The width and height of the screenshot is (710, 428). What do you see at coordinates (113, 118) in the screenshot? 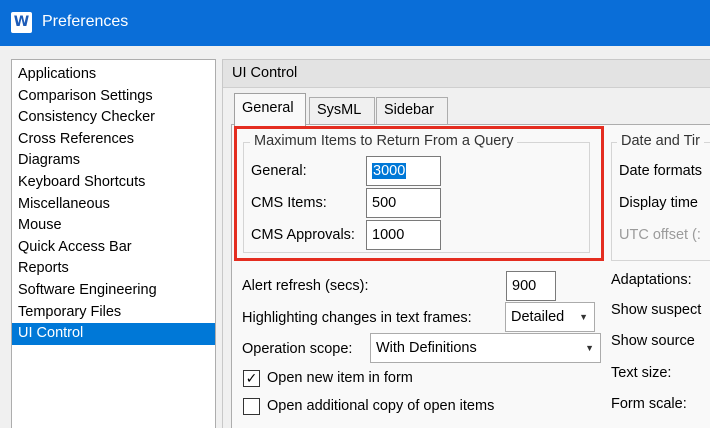
I see `nav-item-consistency-checker: Consistency Checker` at bounding box center [113, 118].